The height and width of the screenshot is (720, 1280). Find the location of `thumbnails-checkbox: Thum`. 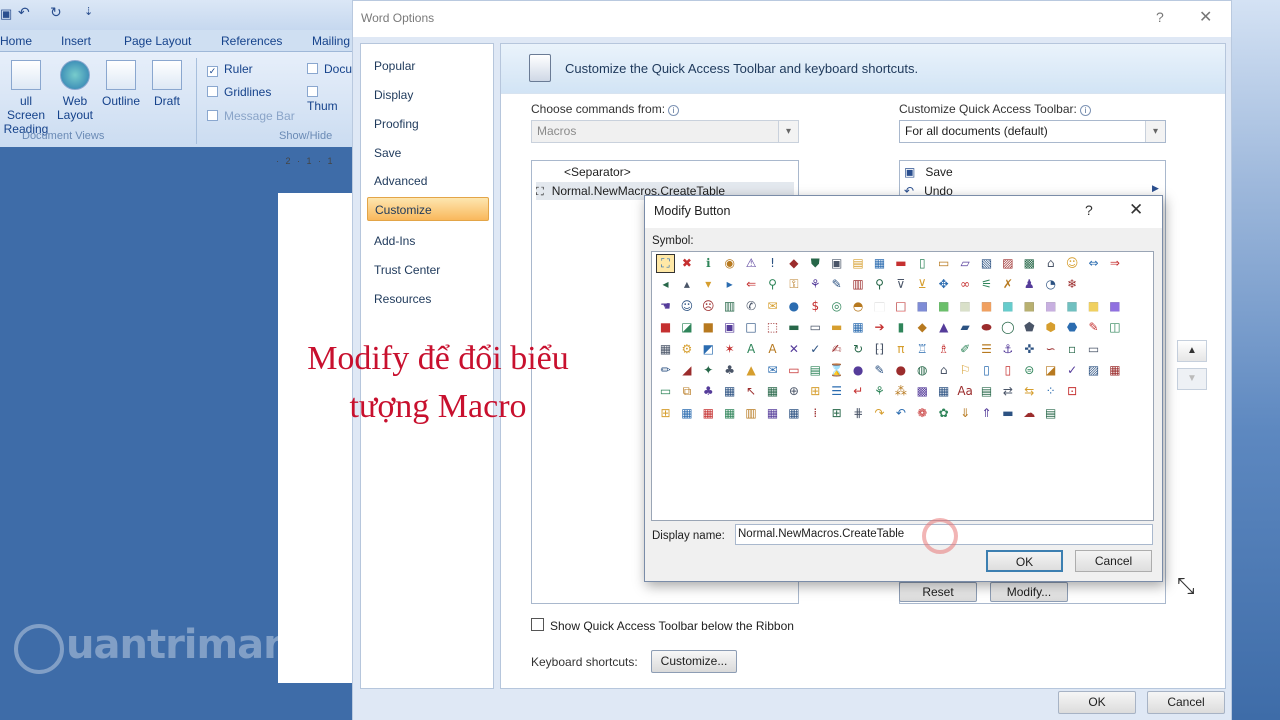

thumbnails-checkbox: Thum is located at coordinates (329, 99).